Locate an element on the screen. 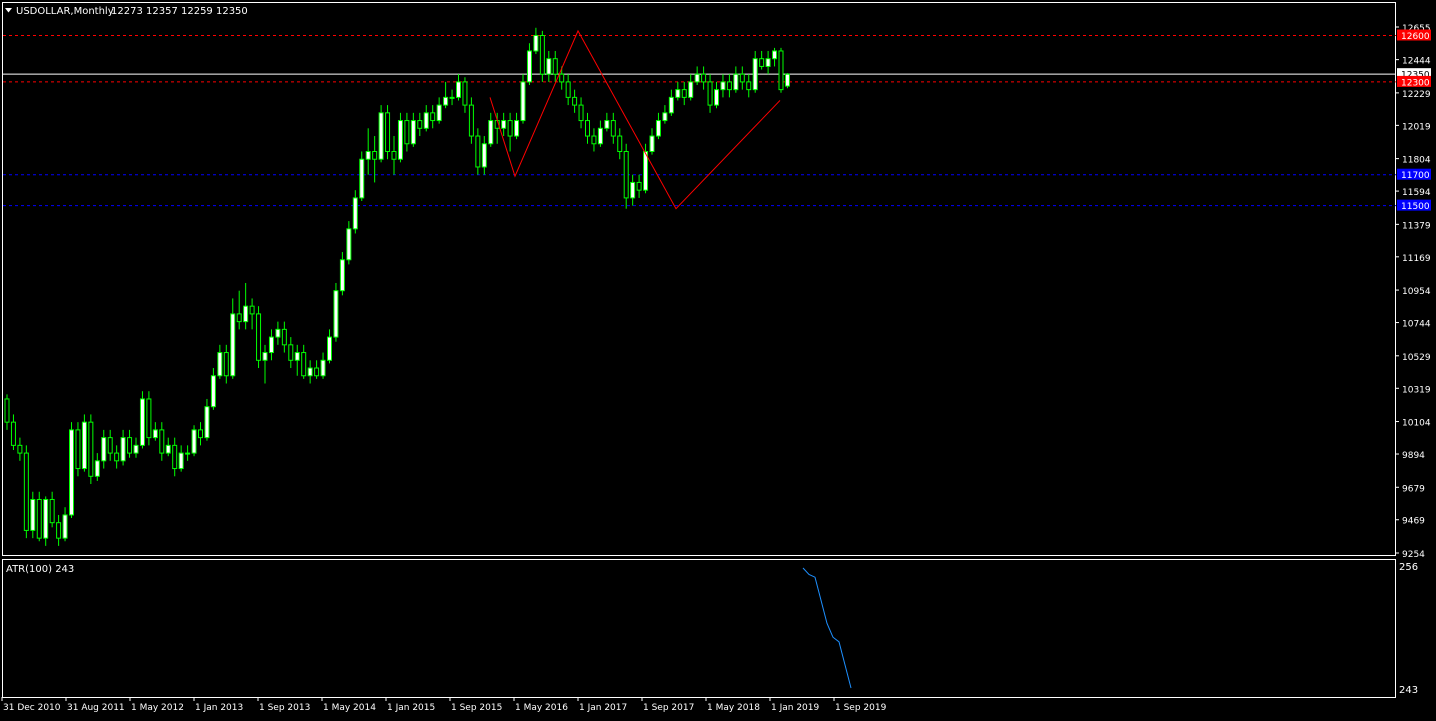 The image size is (1436, 721). x-tick-label: 1 Jan 2013 is located at coordinates (219, 708).